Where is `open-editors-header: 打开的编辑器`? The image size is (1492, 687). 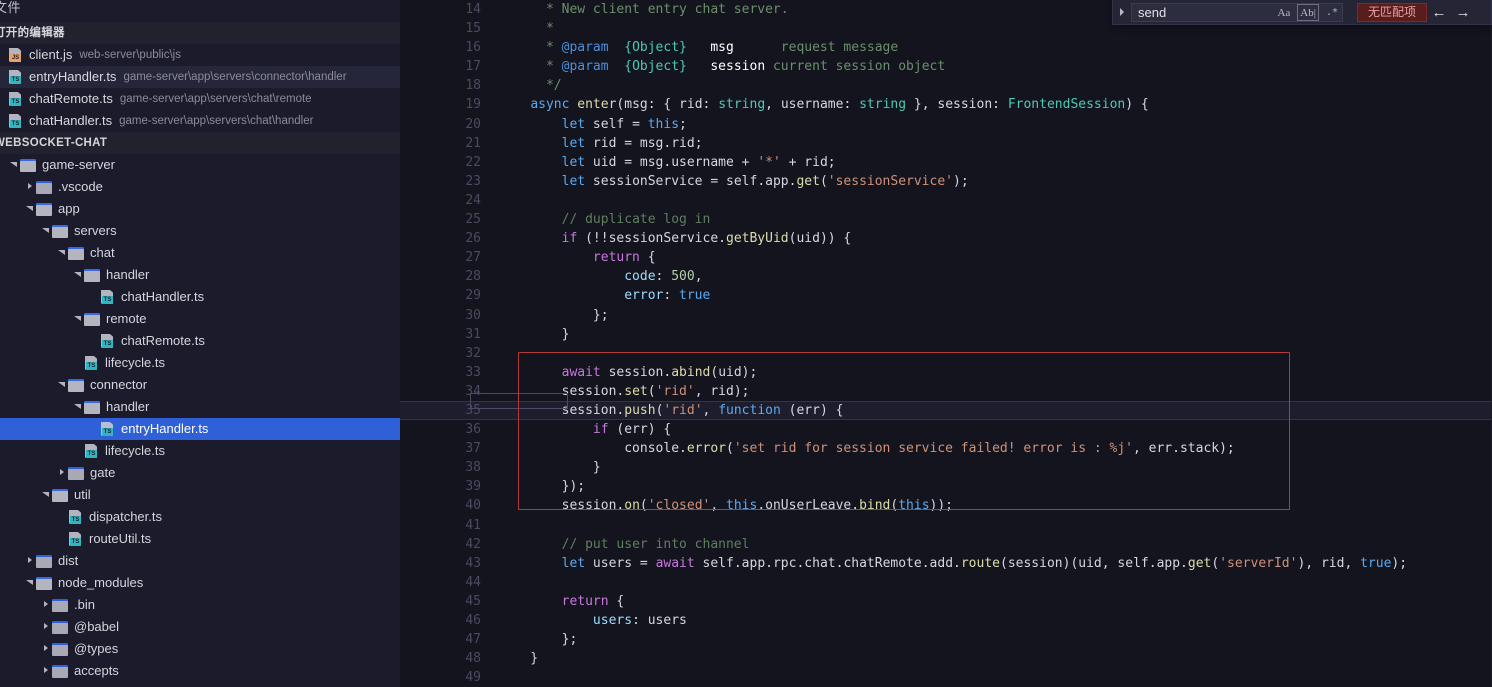 open-editors-header: 打开的编辑器 is located at coordinates (200, 33).